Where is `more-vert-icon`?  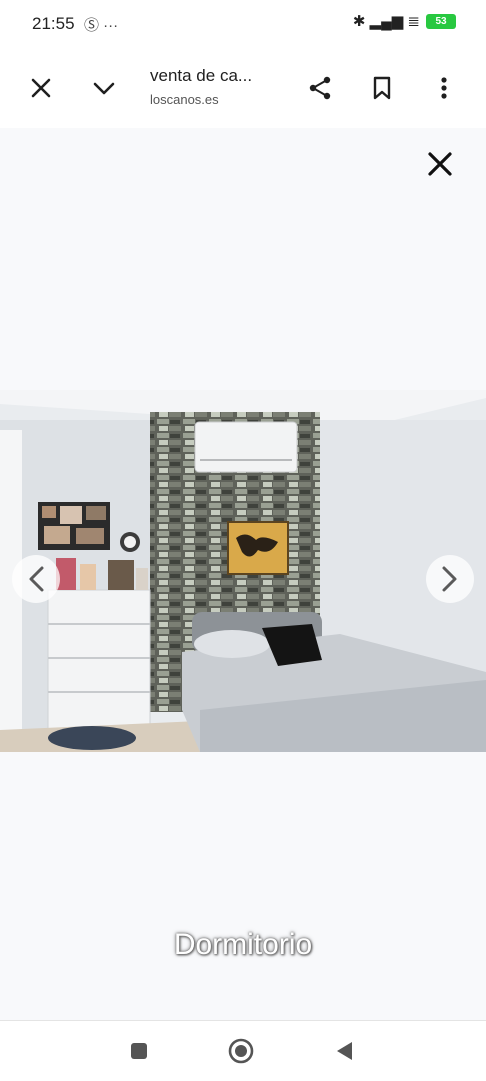 more-vert-icon is located at coordinates (444, 88).